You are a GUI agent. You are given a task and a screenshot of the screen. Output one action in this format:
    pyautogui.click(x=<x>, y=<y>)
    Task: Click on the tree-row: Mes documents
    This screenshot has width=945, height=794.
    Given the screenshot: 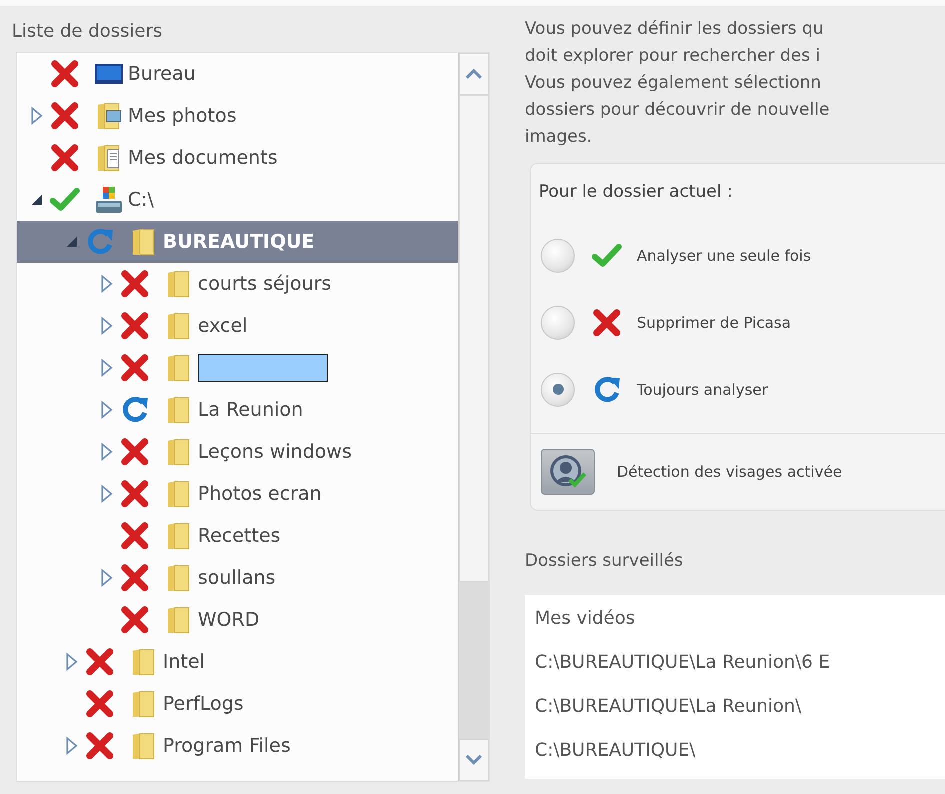 What is the action you would take?
    pyautogui.click(x=237, y=158)
    